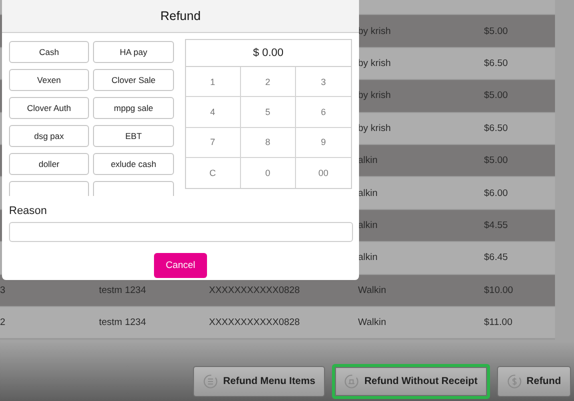 The height and width of the screenshot is (401, 574). I want to click on table-cell: $4.55, so click(496, 225).